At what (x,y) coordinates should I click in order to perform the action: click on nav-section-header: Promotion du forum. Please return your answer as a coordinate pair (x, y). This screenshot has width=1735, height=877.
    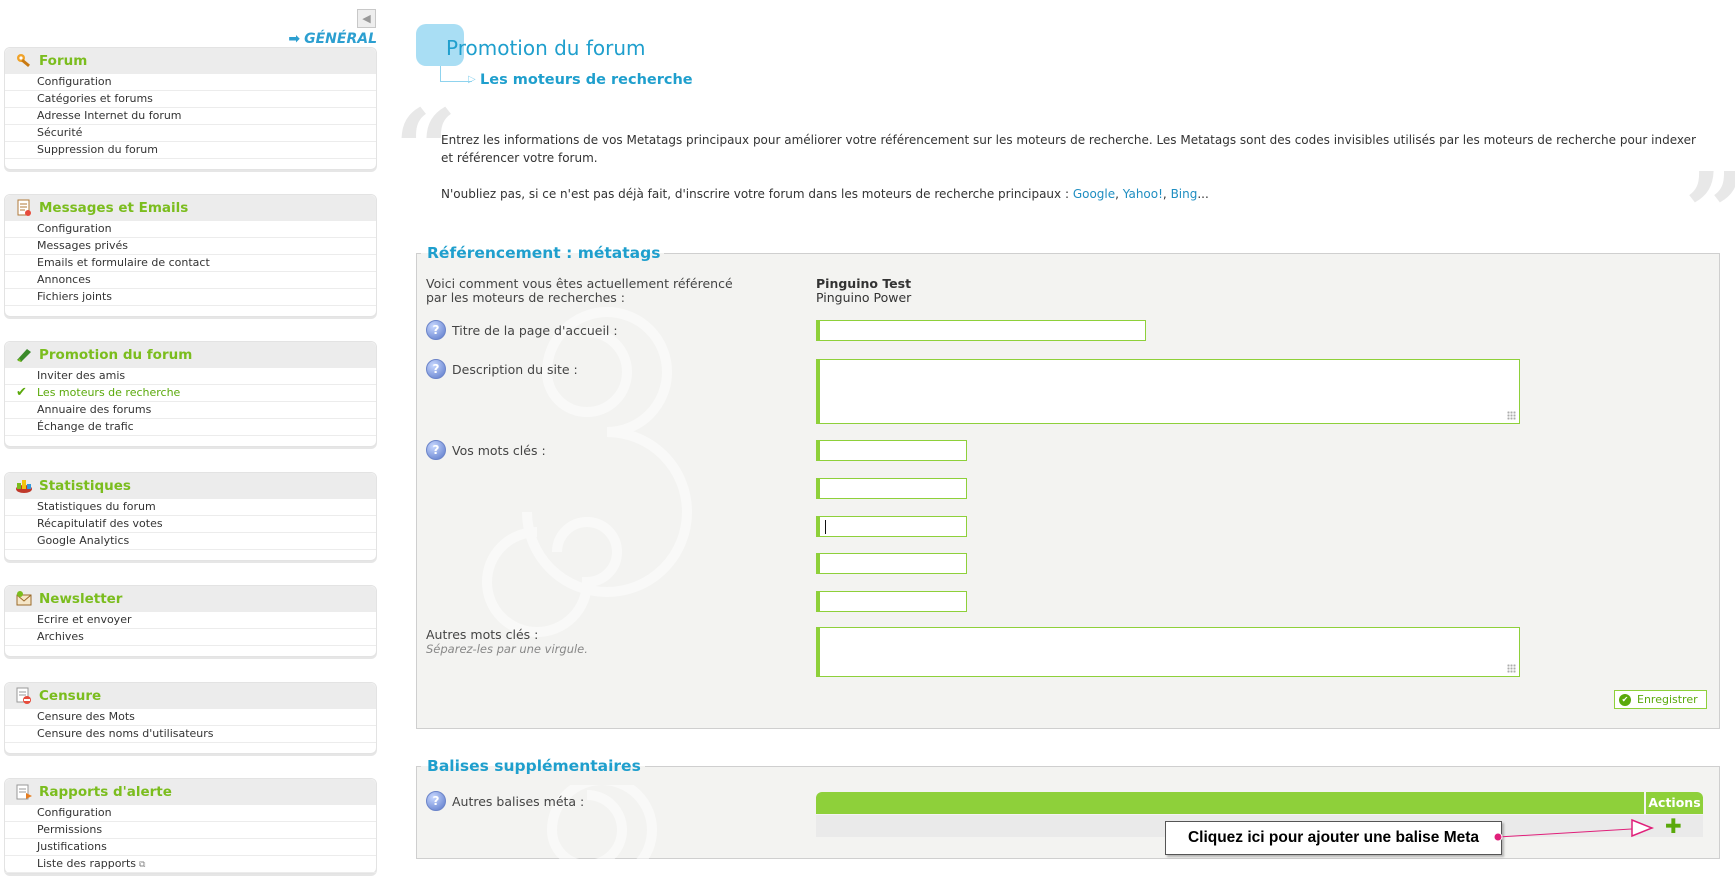
    Looking at the image, I should click on (190, 355).